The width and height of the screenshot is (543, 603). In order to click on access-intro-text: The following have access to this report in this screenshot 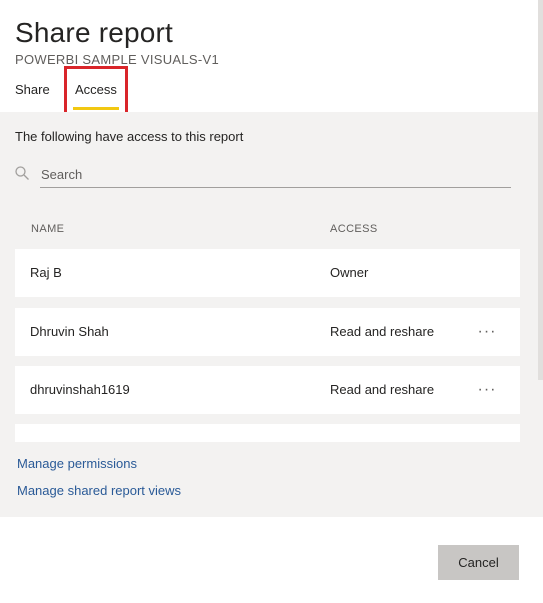, I will do `click(129, 136)`.